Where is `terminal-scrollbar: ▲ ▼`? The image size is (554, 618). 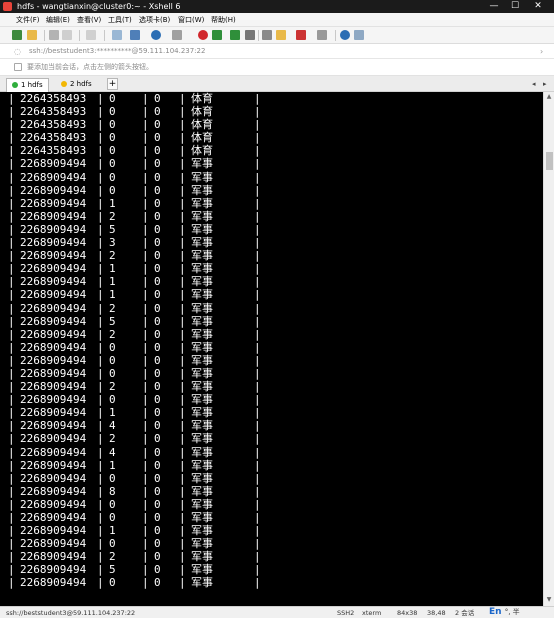
terminal-scrollbar: ▲ ▼ is located at coordinates (548, 349).